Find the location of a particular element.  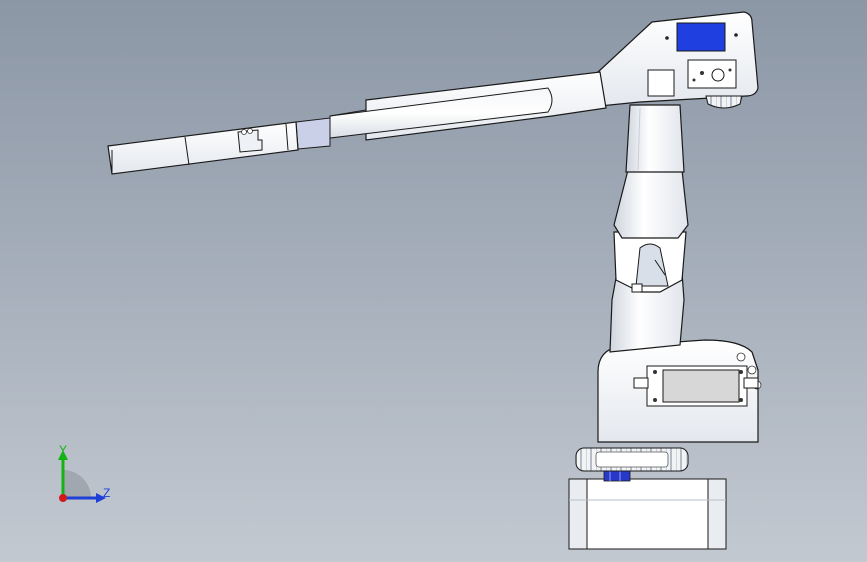

base-block is located at coordinates (647, 514).